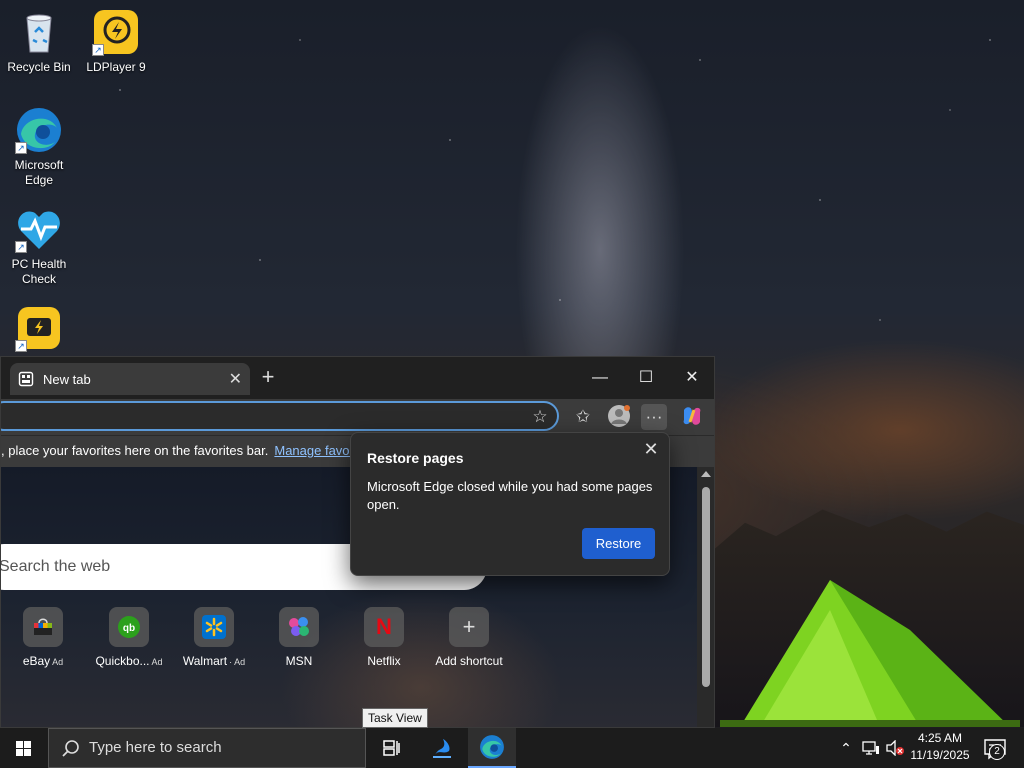  I want to click on wallpaper-tent, so click(870, 653).